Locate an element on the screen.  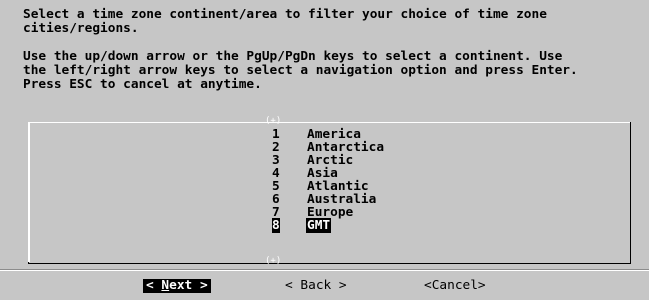
next-button: < Next > is located at coordinates (177, 286).